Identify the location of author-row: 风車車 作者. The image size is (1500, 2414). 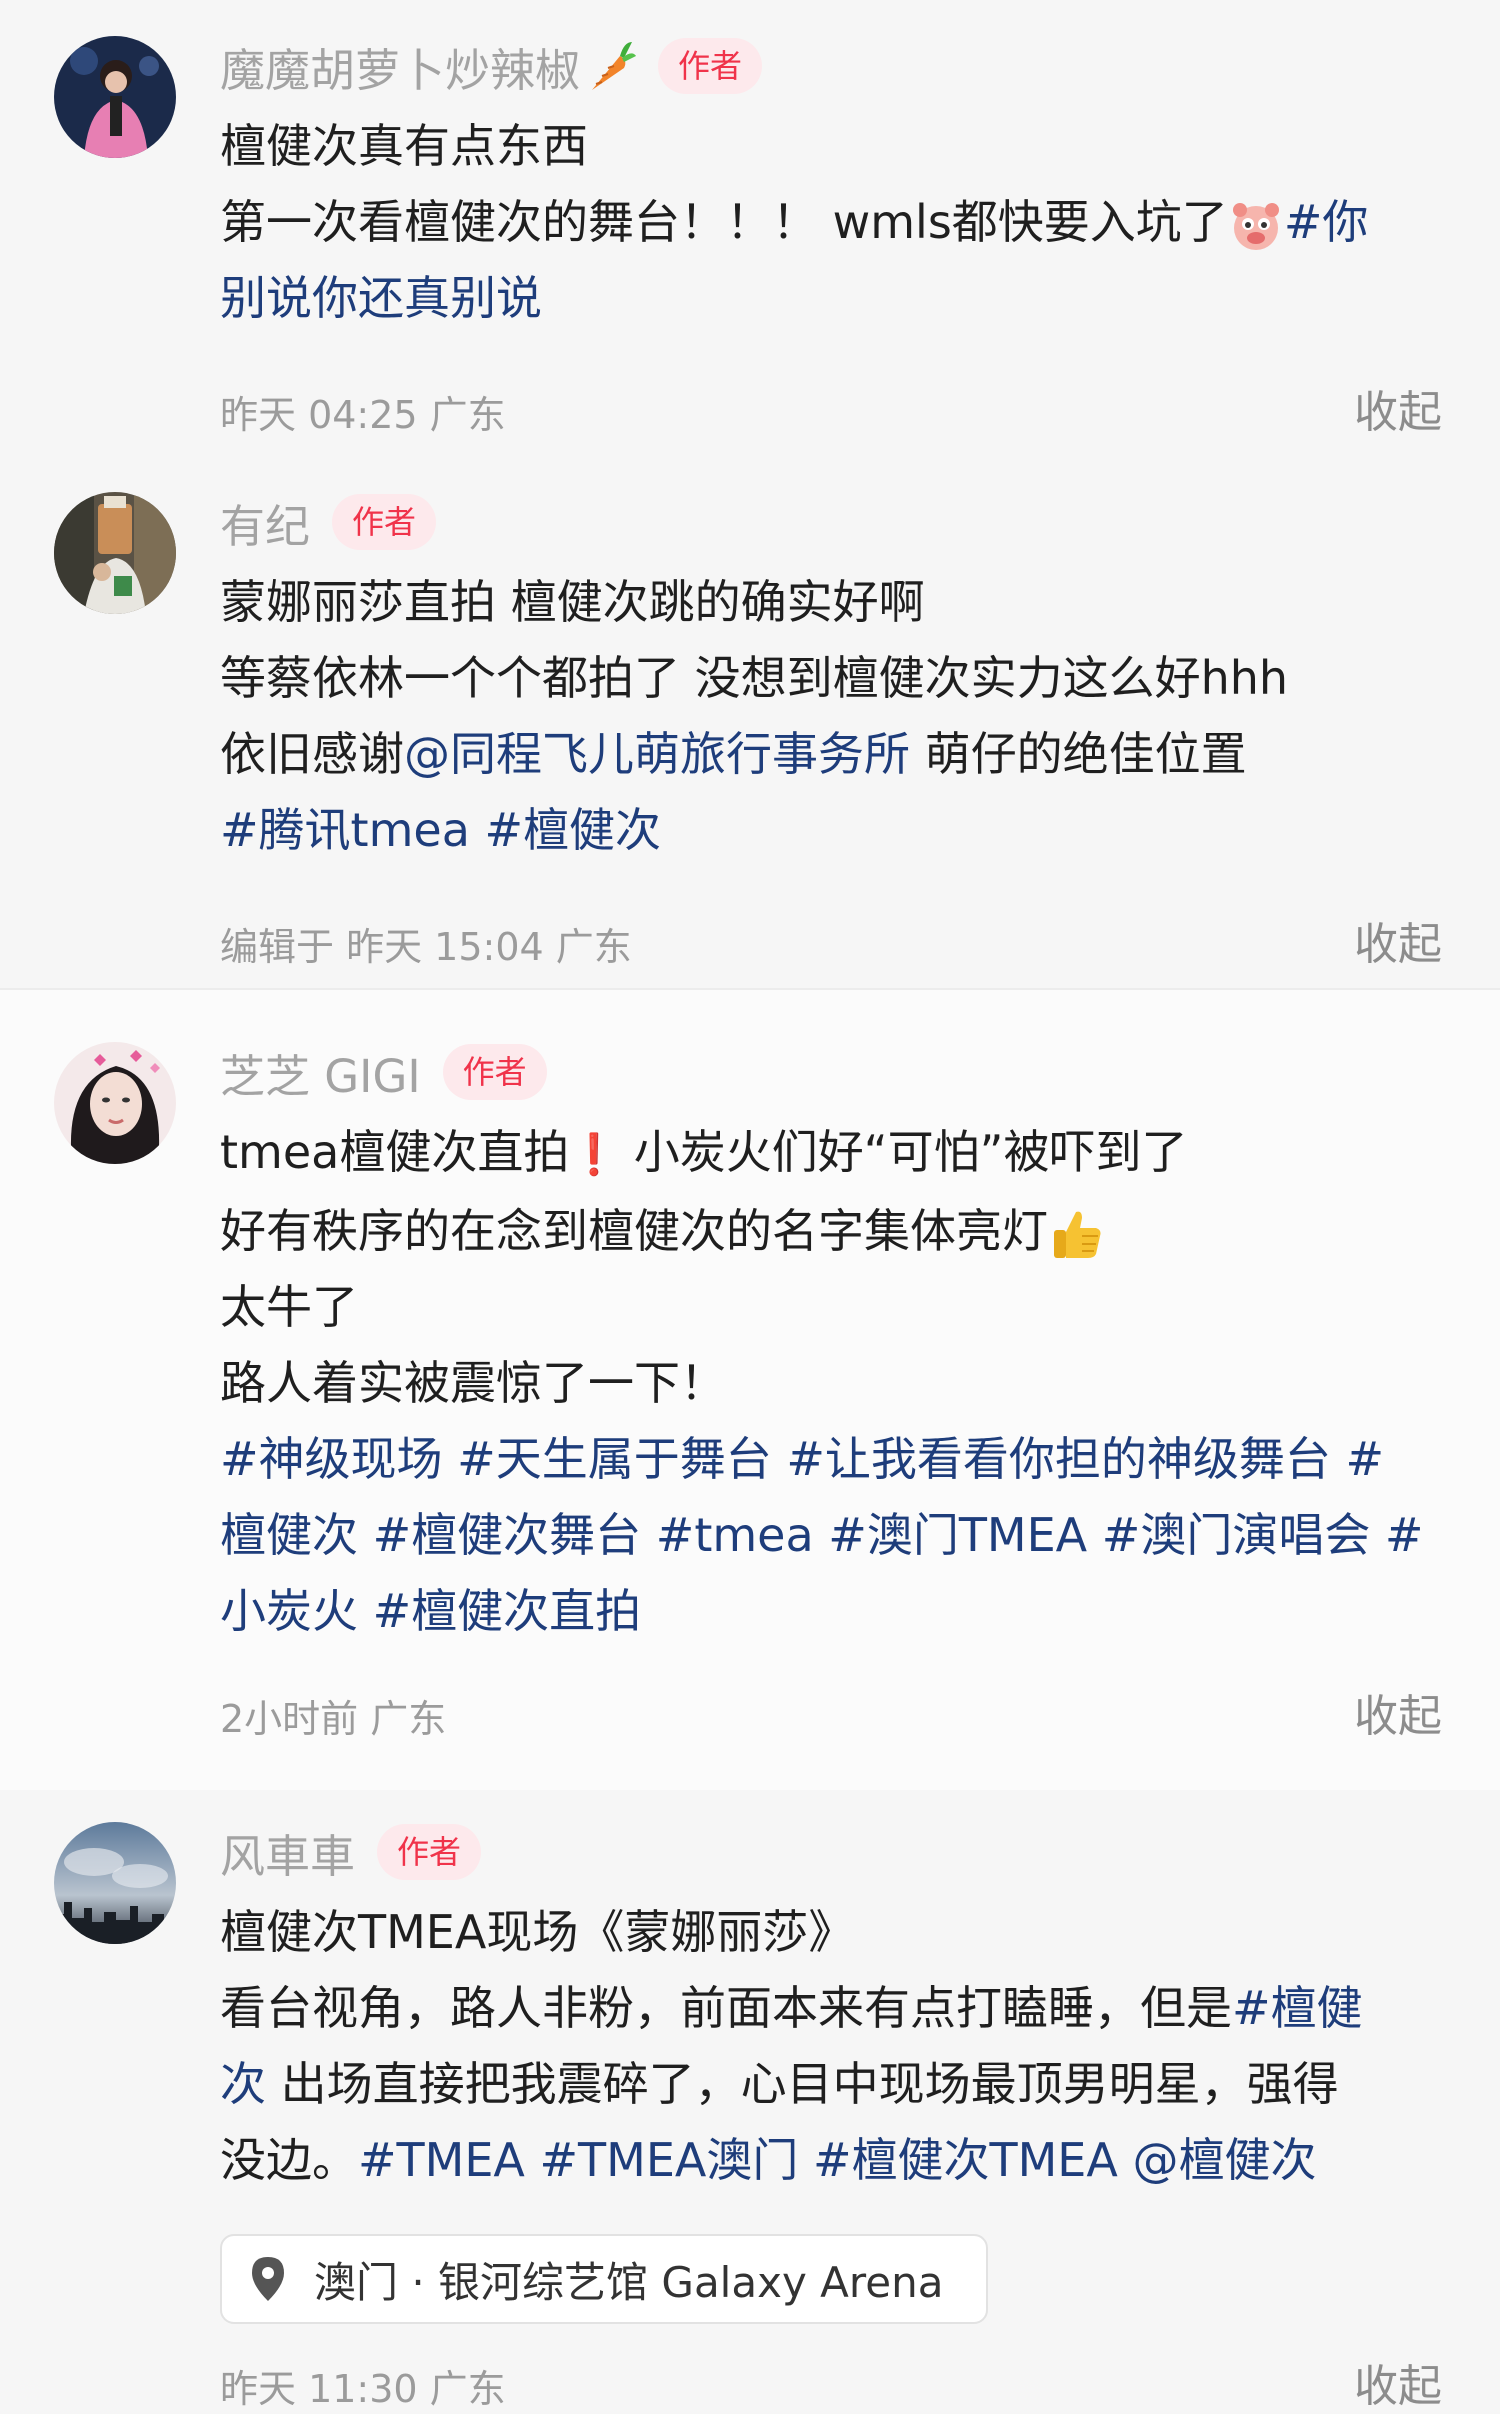
(351, 1852).